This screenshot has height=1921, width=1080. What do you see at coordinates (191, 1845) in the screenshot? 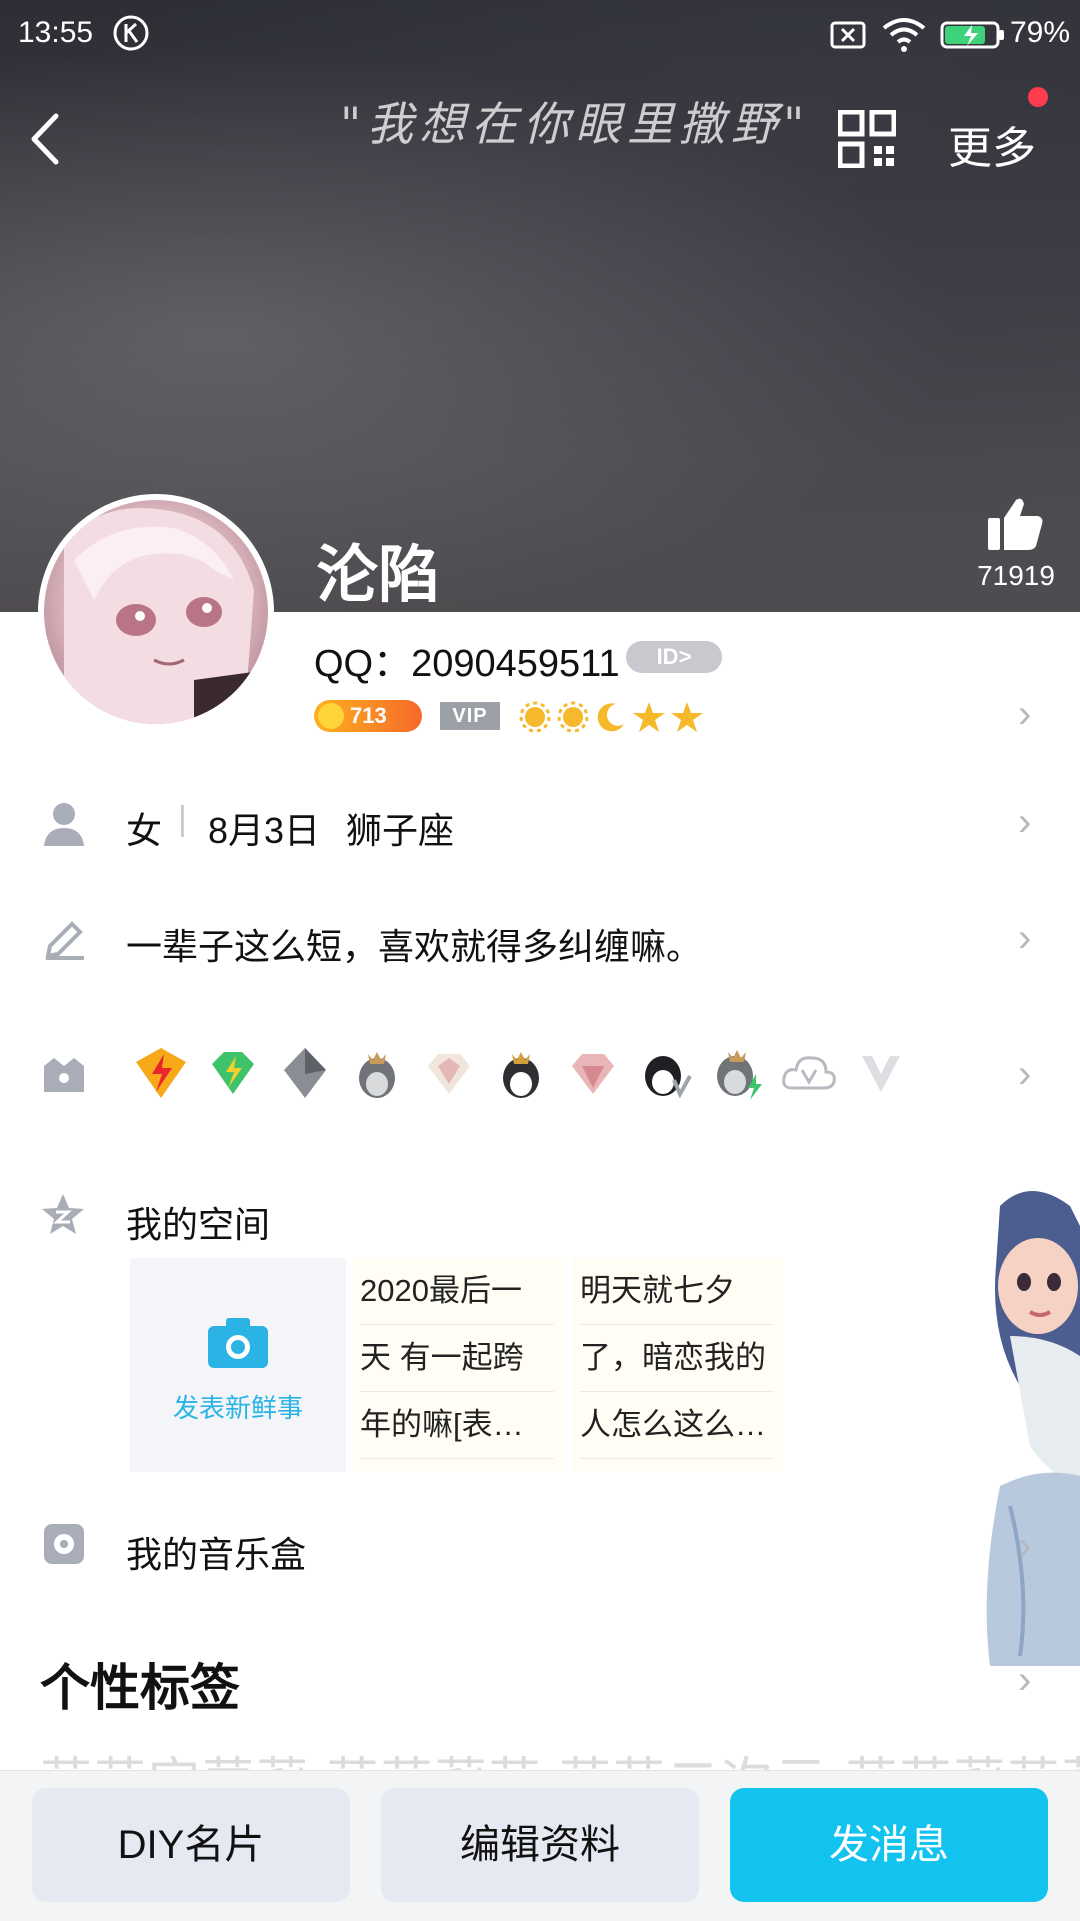
I see `diy-card-button: DIY名片` at bounding box center [191, 1845].